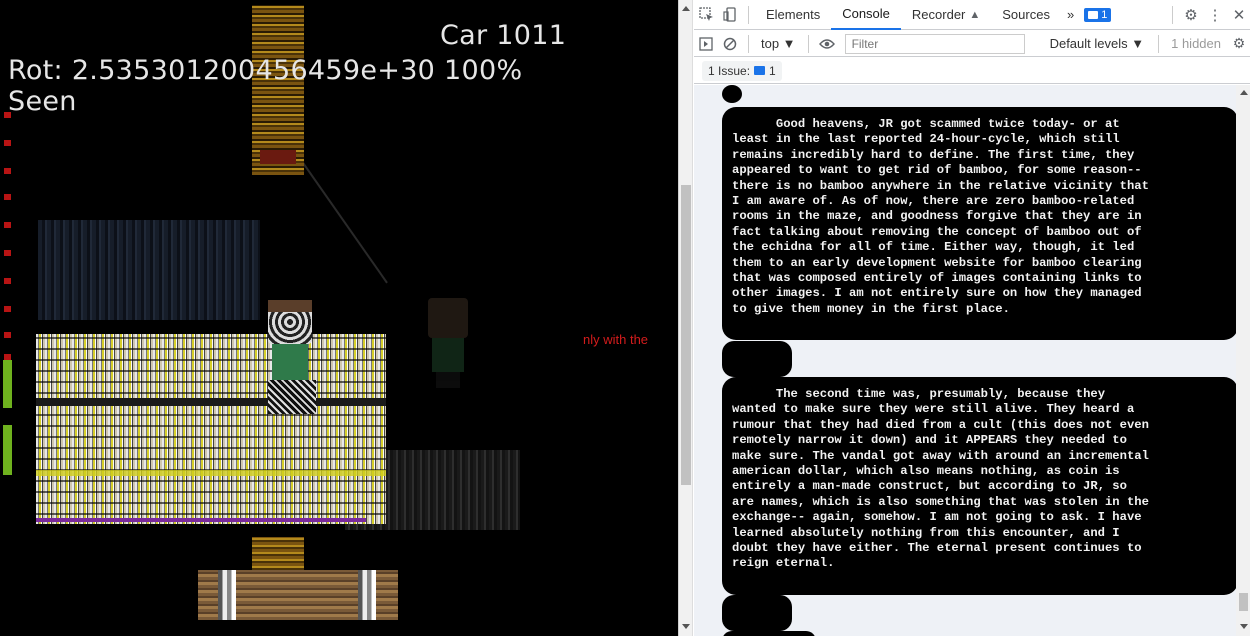  Describe the element at coordinates (9, 240) in the screenshot. I see `red-glyph-column` at that location.